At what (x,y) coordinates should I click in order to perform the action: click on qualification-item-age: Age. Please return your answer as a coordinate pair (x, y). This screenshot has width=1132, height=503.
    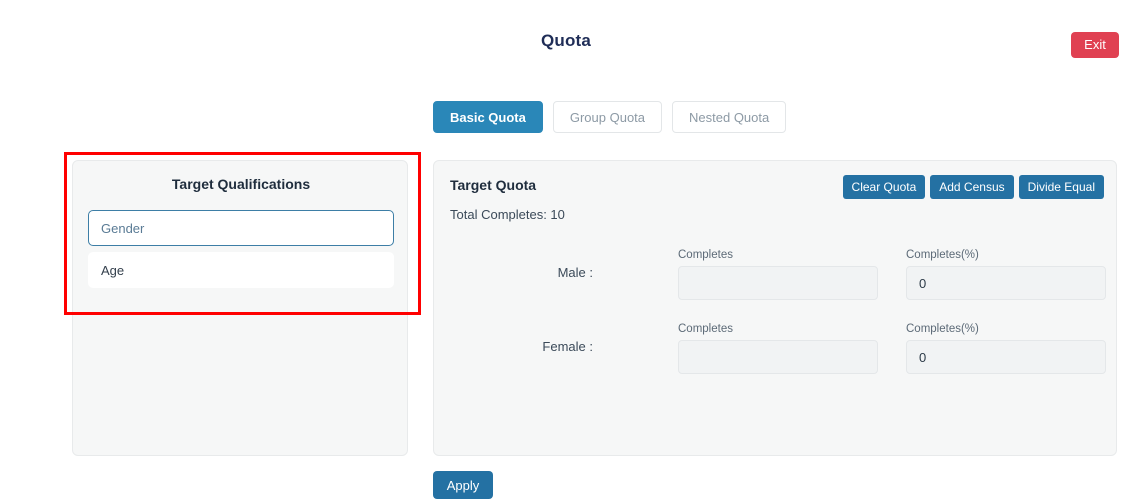
    Looking at the image, I should click on (241, 270).